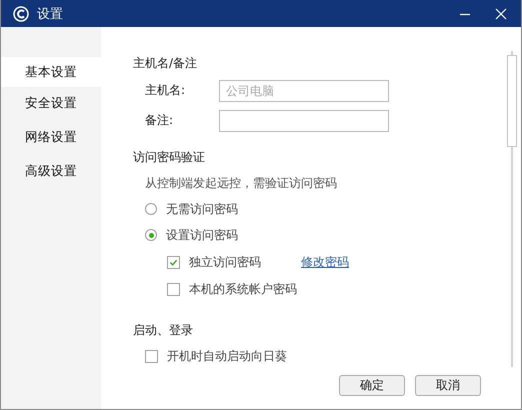 Image resolution: width=522 pixels, height=410 pixels. Describe the element at coordinates (50, 14) in the screenshot. I see `window-title: 设置` at that location.